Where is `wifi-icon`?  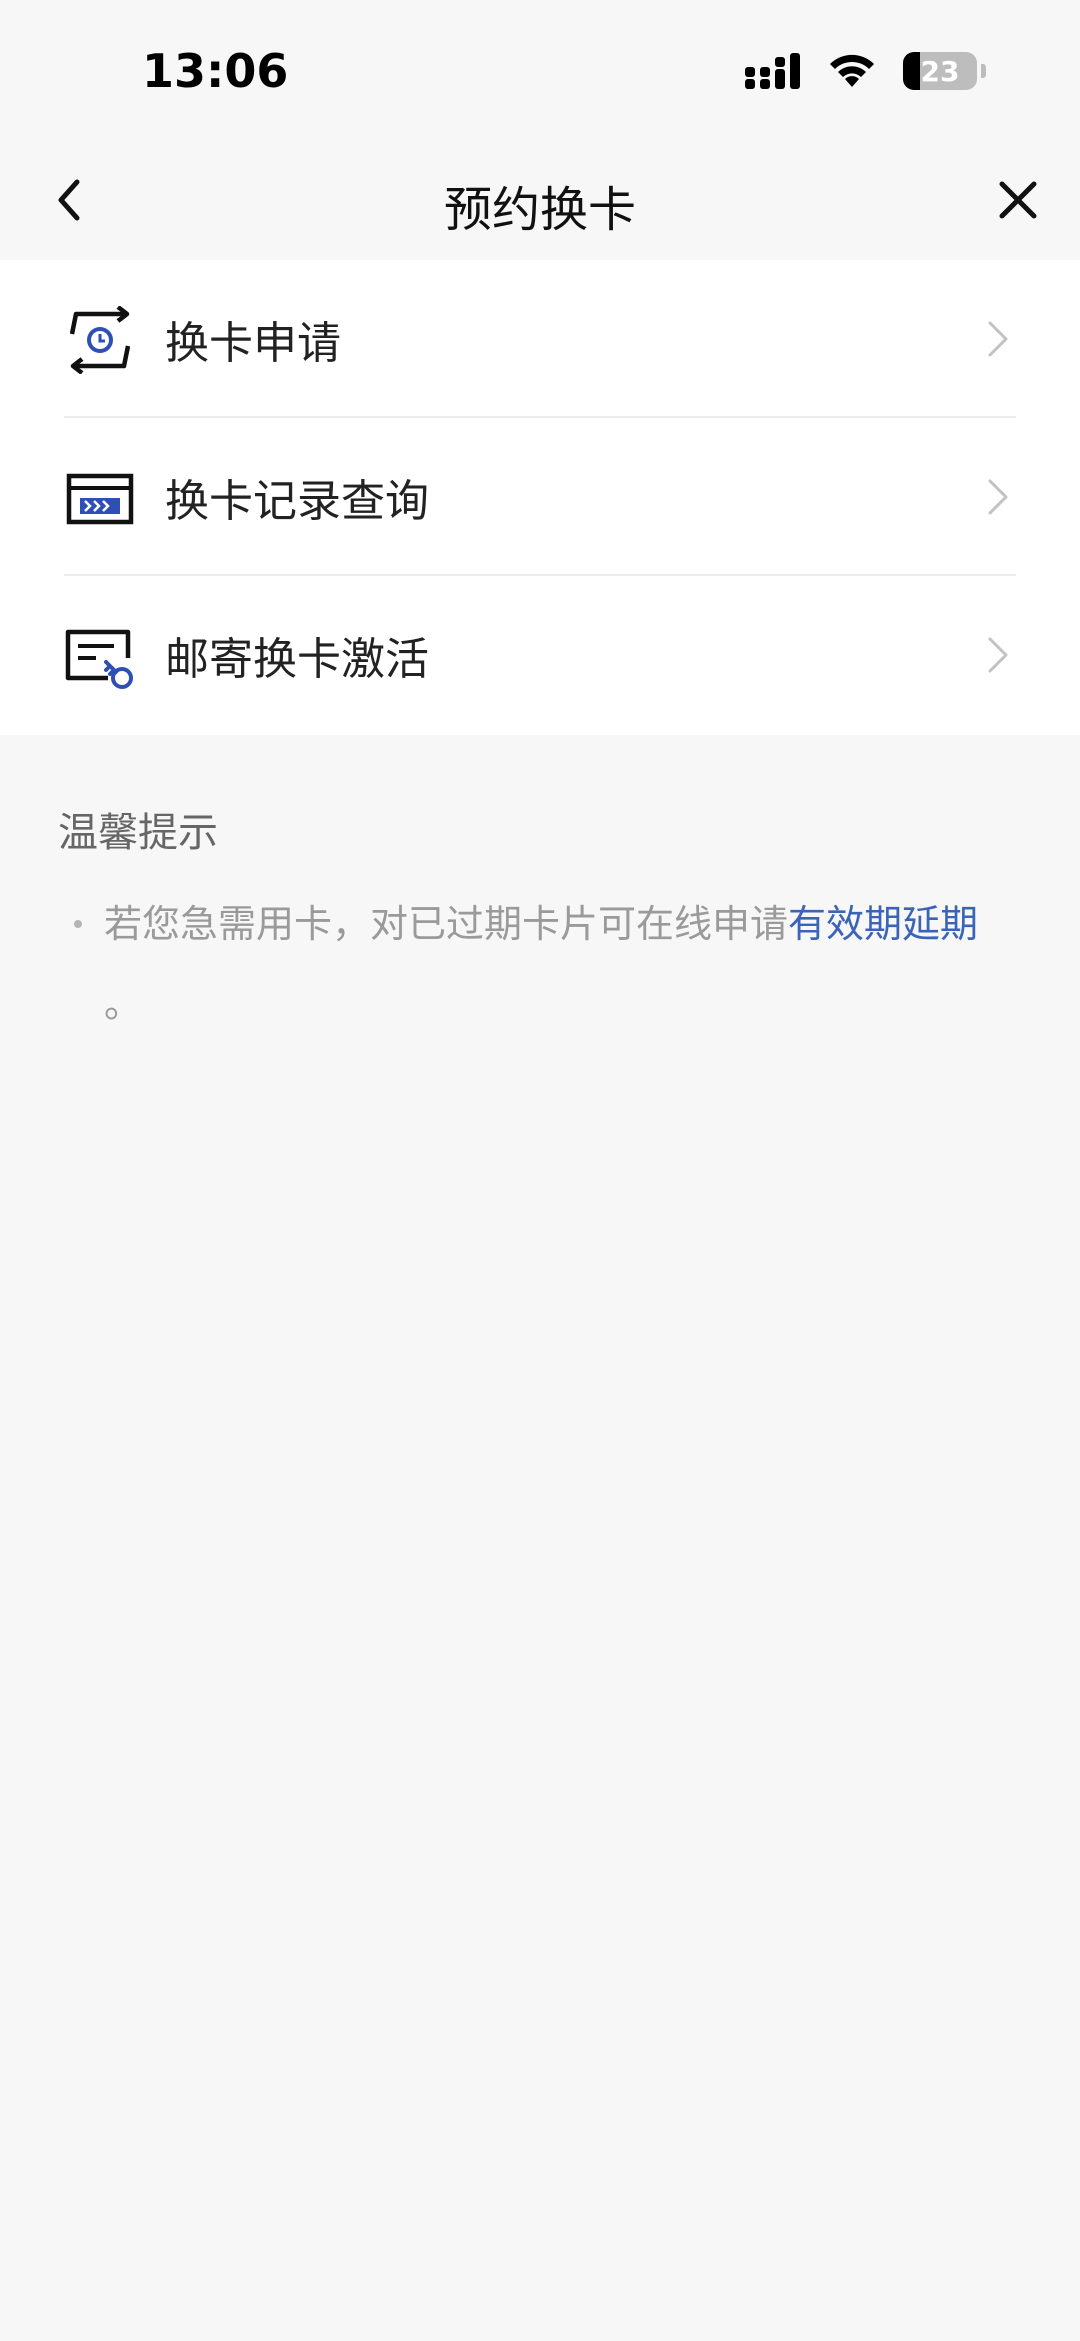 wifi-icon is located at coordinates (852, 70).